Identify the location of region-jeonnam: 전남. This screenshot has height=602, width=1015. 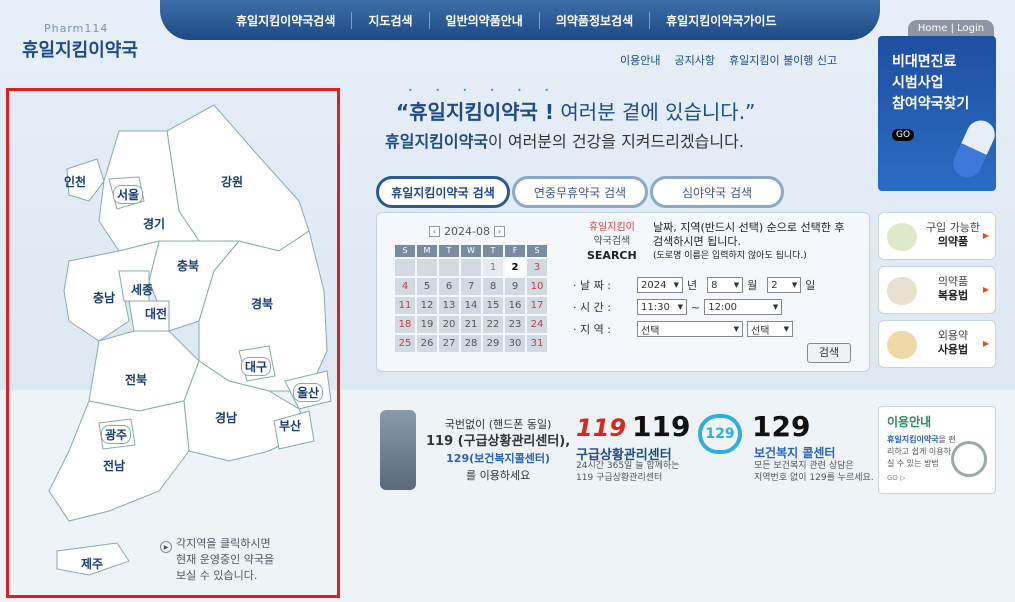
(114, 465).